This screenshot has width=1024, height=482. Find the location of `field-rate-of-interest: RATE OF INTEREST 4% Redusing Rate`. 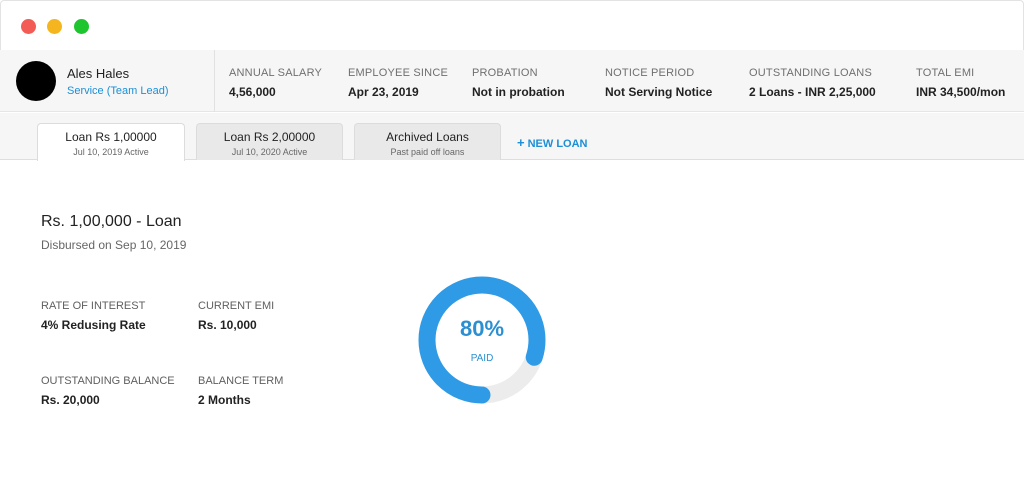

field-rate-of-interest: RATE OF INTEREST 4% Redusing Rate is located at coordinates (93, 316).